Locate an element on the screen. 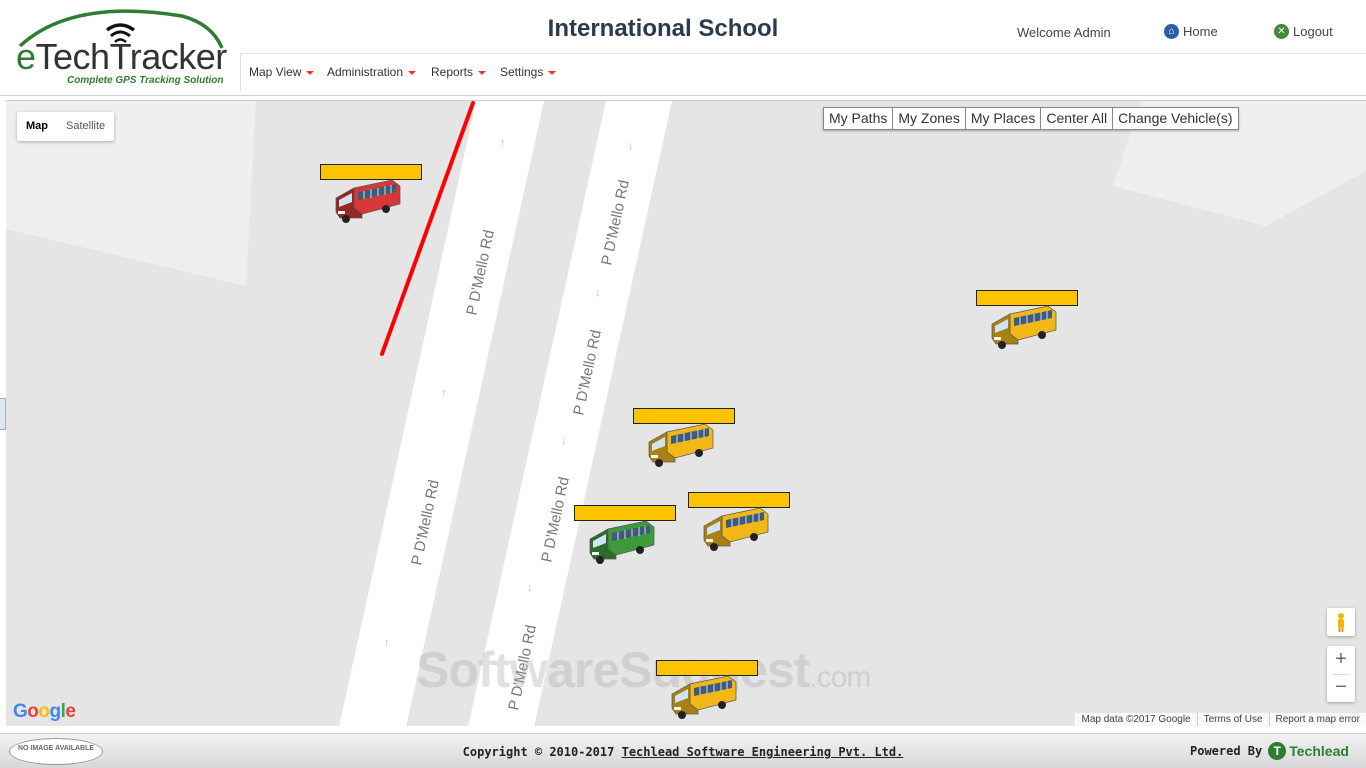 The height and width of the screenshot is (768, 1366). logout-label: Logout is located at coordinates (1313, 31).